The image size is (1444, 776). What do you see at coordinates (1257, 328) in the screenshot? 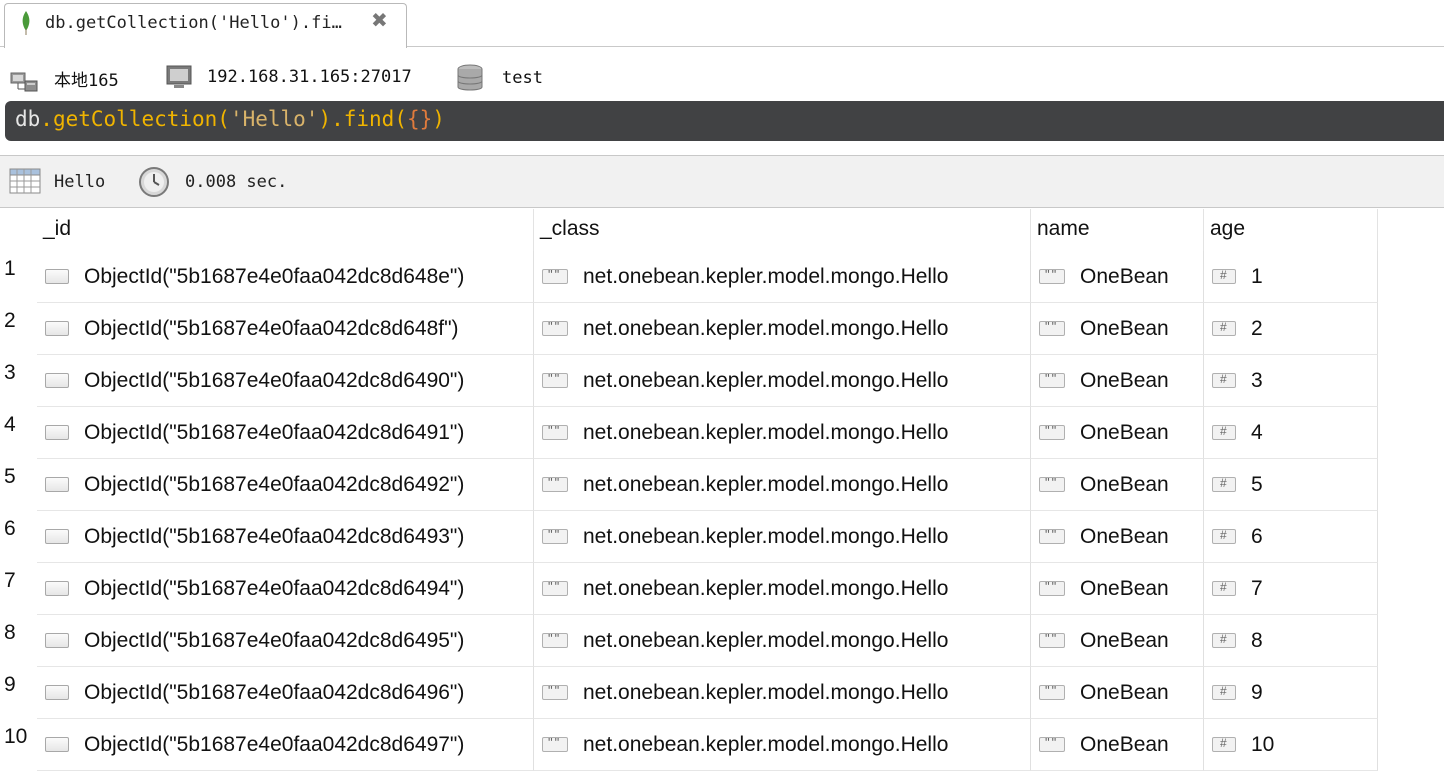
I see `cell-age-value: 2` at bounding box center [1257, 328].